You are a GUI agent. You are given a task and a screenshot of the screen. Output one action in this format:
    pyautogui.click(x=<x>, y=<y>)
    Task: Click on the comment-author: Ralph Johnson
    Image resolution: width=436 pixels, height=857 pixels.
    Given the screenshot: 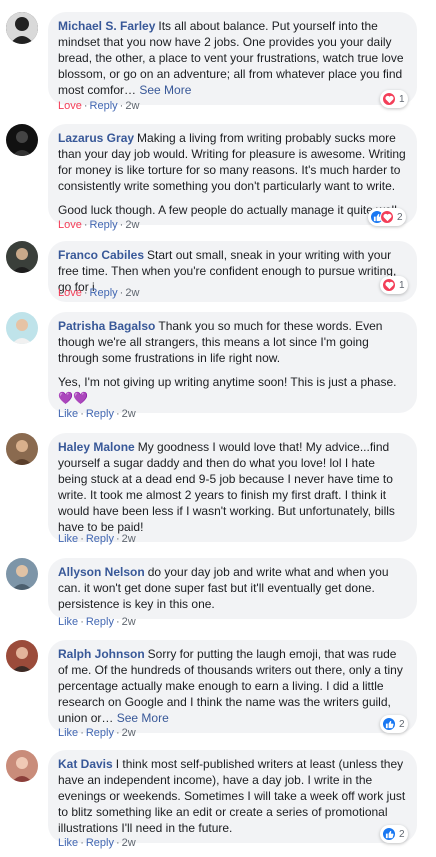 What is the action you would take?
    pyautogui.click(x=101, y=654)
    